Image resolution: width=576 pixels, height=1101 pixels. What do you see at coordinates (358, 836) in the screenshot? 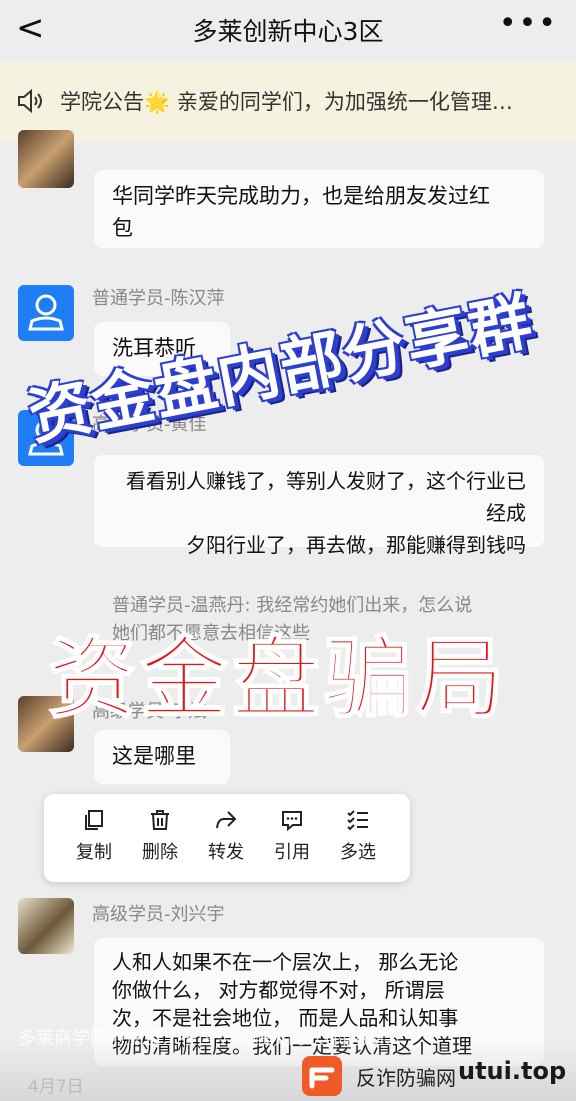
I see `multiselect-button: 多选` at bounding box center [358, 836].